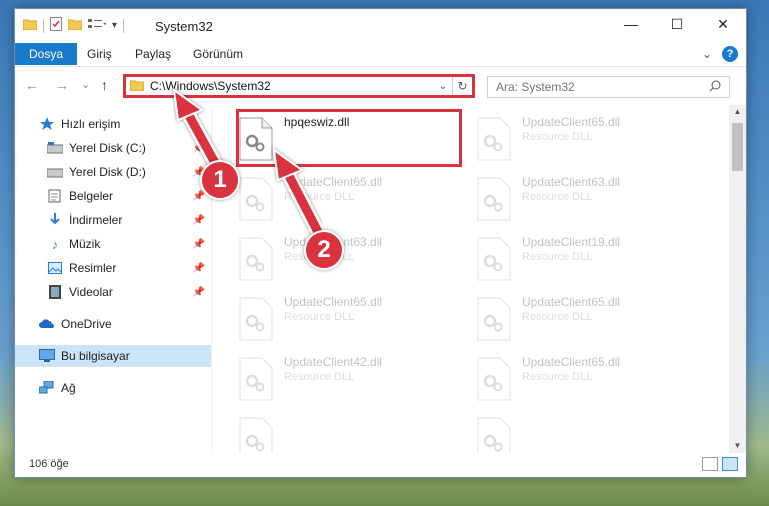  Describe the element at coordinates (324, 250) in the screenshot. I see `step-badge-2: 2` at that location.